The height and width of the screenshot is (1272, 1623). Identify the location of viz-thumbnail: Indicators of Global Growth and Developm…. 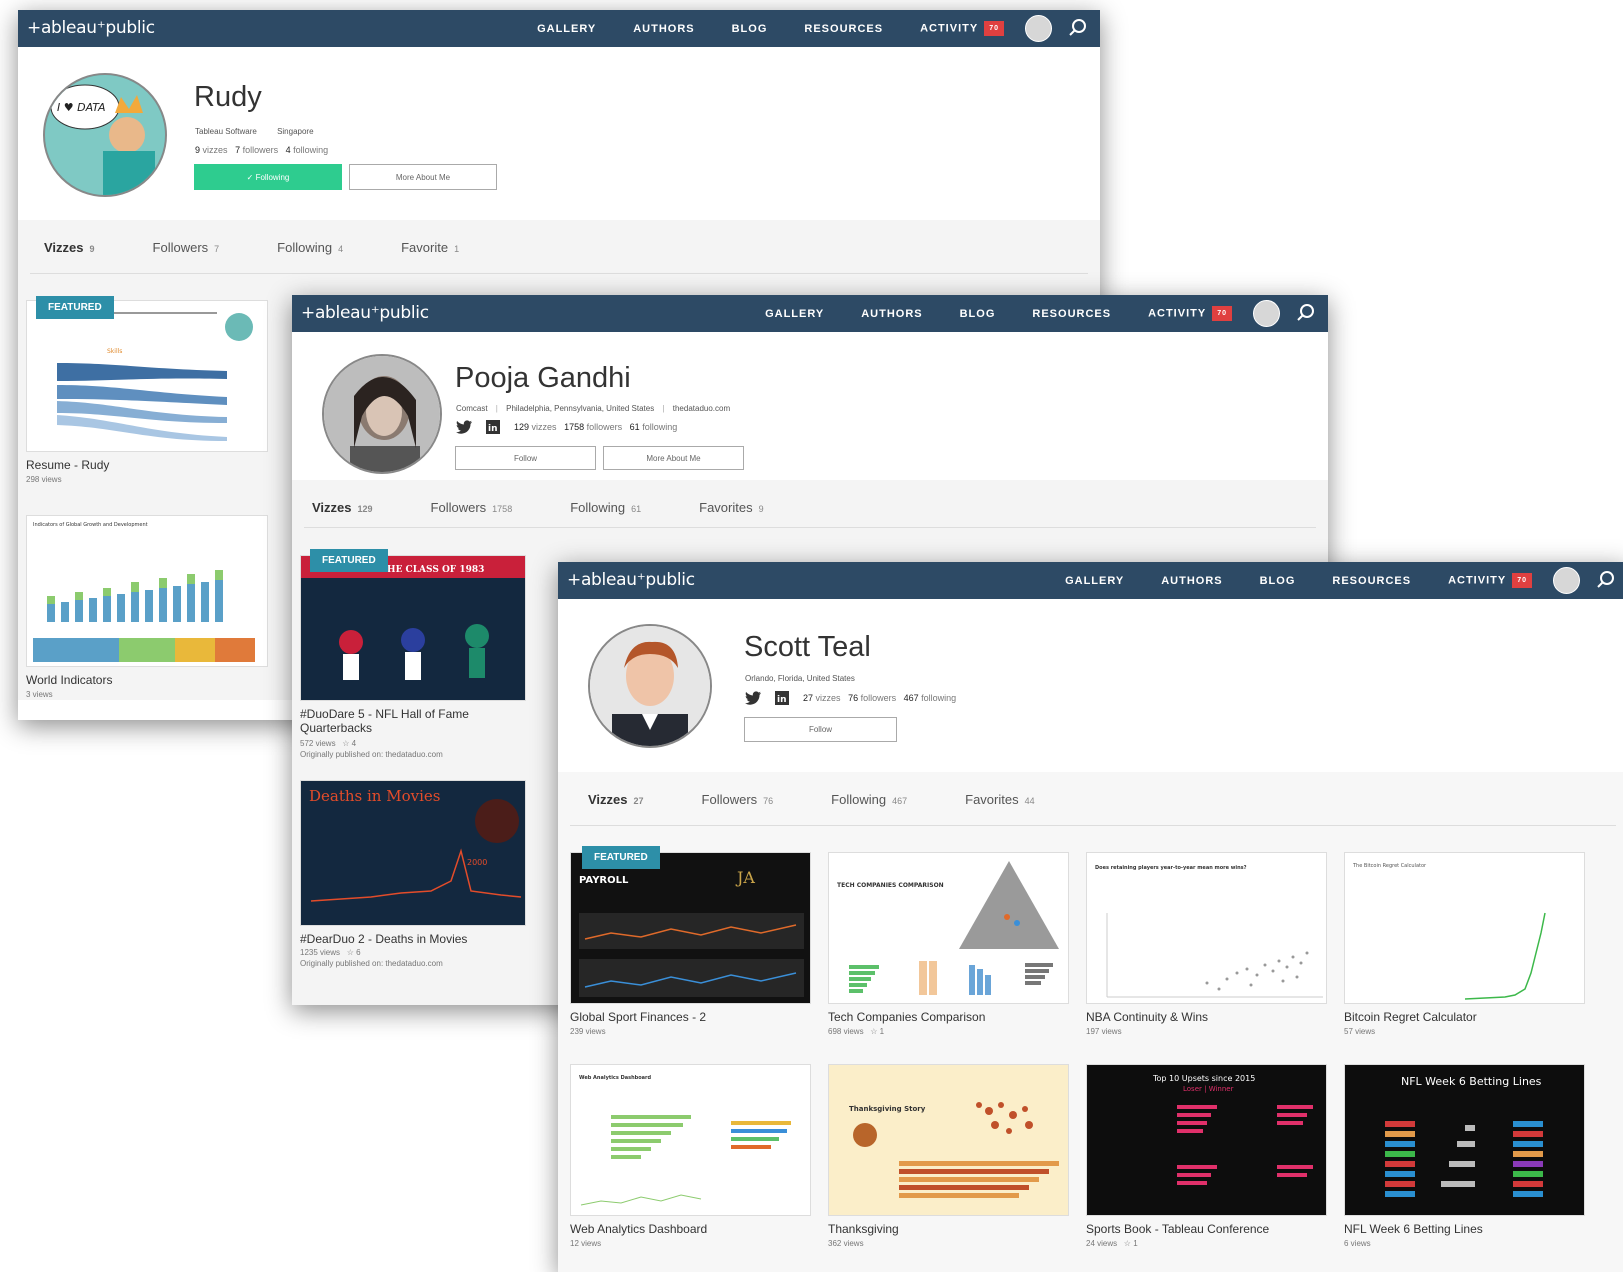
(147, 591).